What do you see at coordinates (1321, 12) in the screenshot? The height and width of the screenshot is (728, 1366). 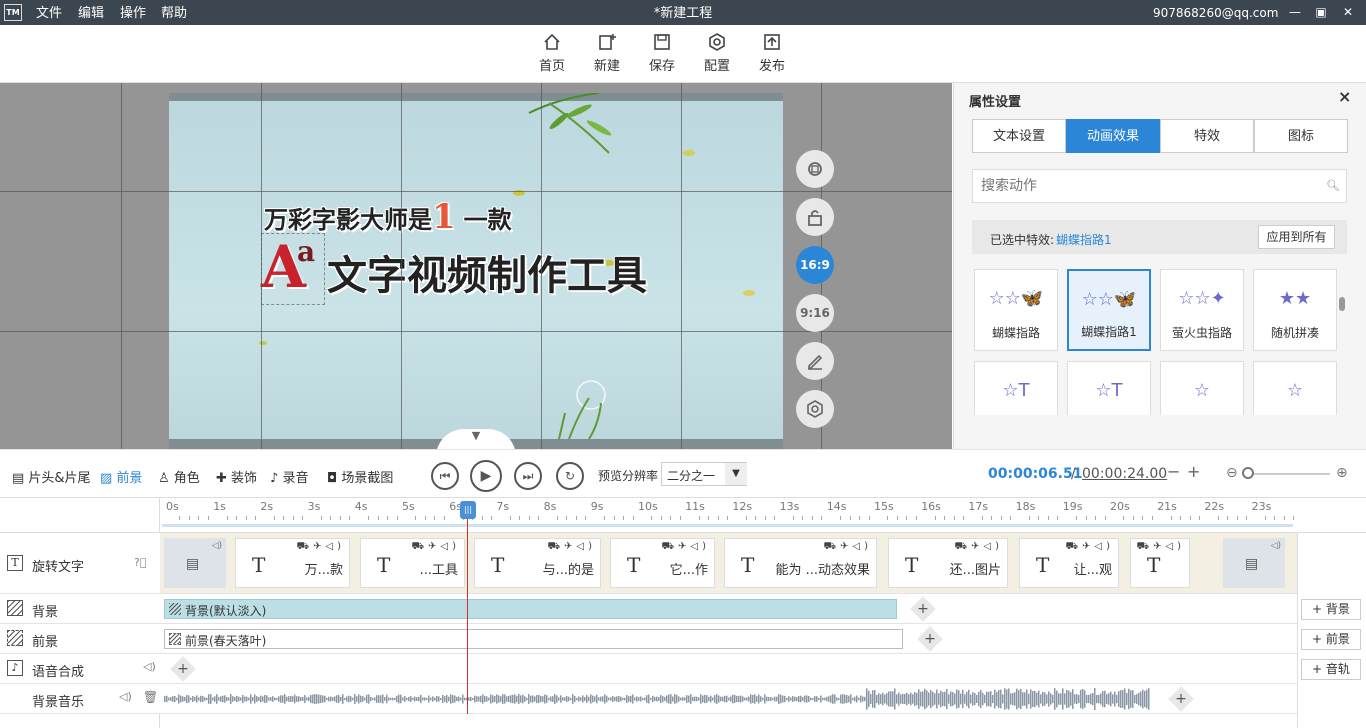 I see `maximize-button: ▣` at bounding box center [1321, 12].